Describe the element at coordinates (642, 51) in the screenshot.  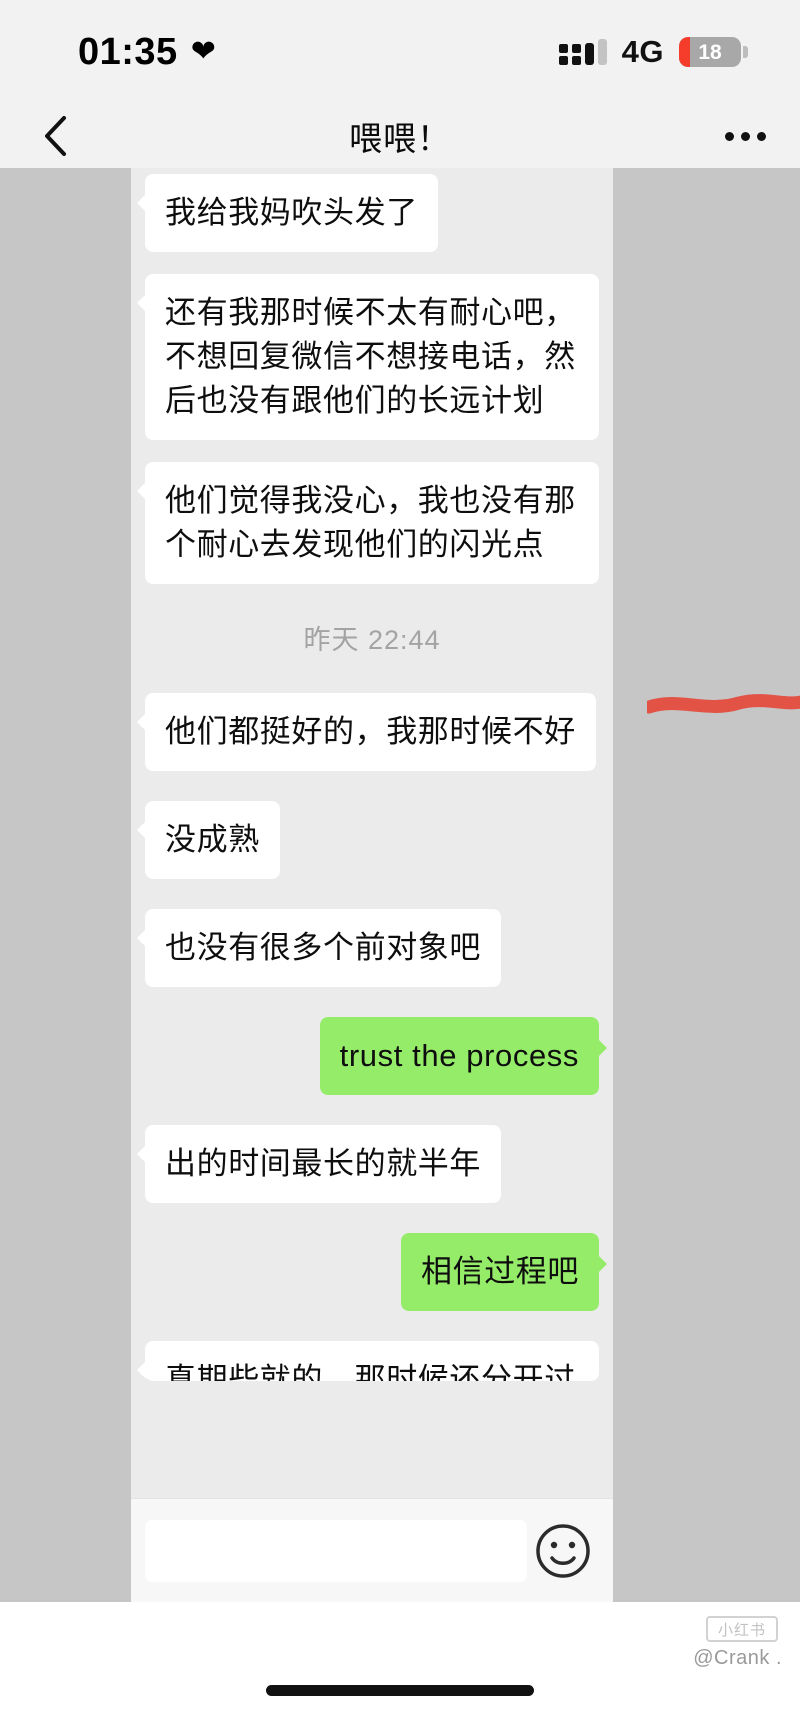
I see `network-type-label: 4G` at that location.